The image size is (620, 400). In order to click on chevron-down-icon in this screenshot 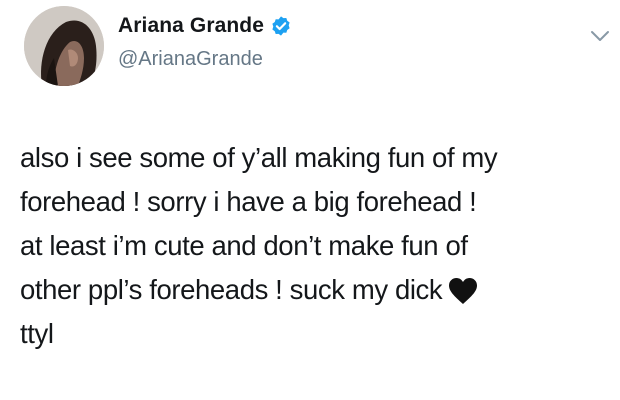, I will do `click(600, 36)`.